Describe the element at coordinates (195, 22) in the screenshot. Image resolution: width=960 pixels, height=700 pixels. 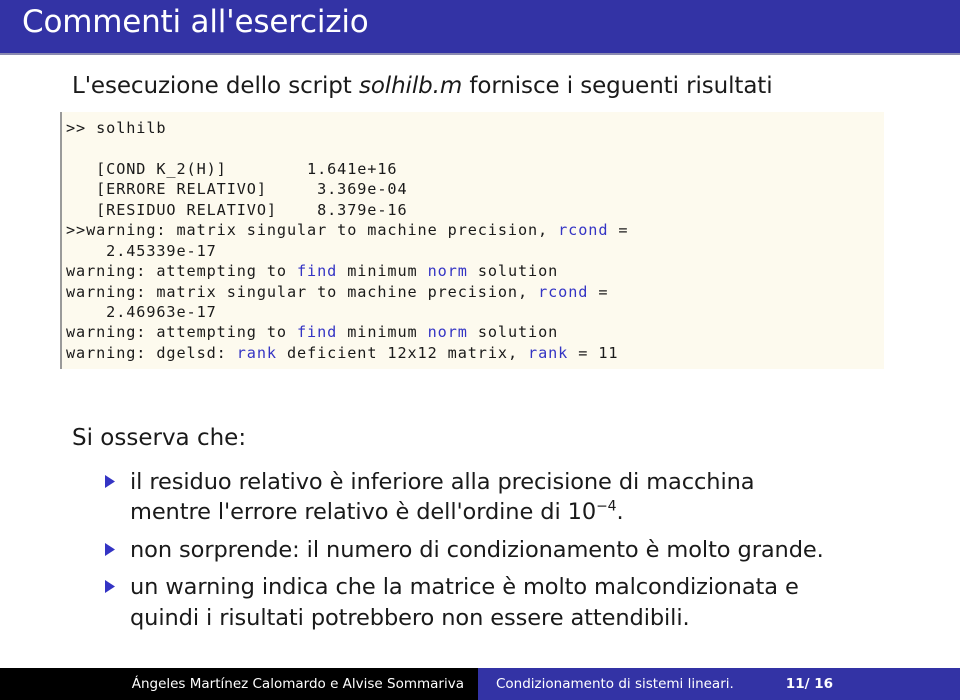
I see `page-title: Commenti all'esercizio` at that location.